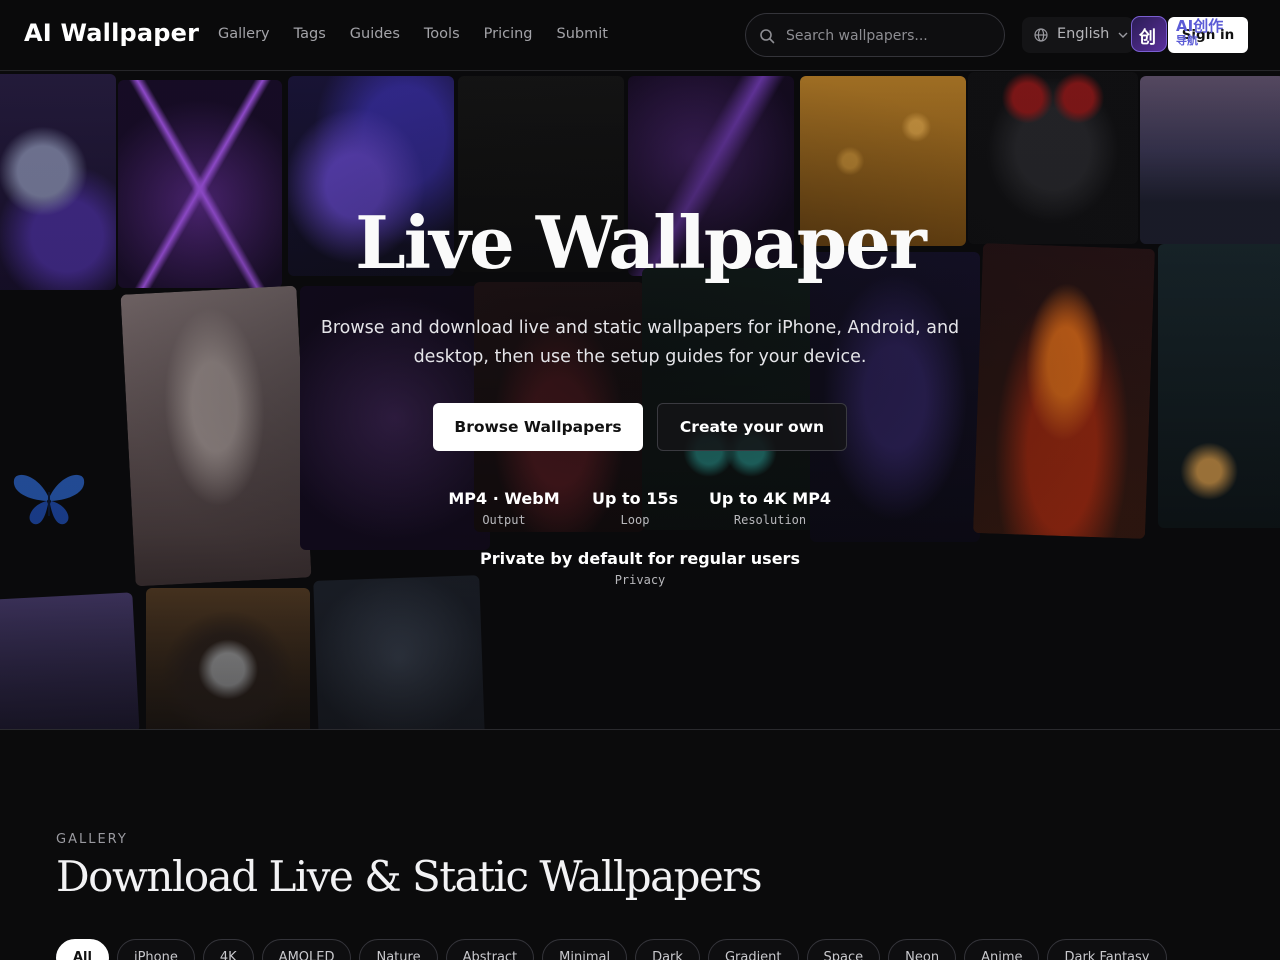  What do you see at coordinates (1083, 34) in the screenshot?
I see `language-label: English` at bounding box center [1083, 34].